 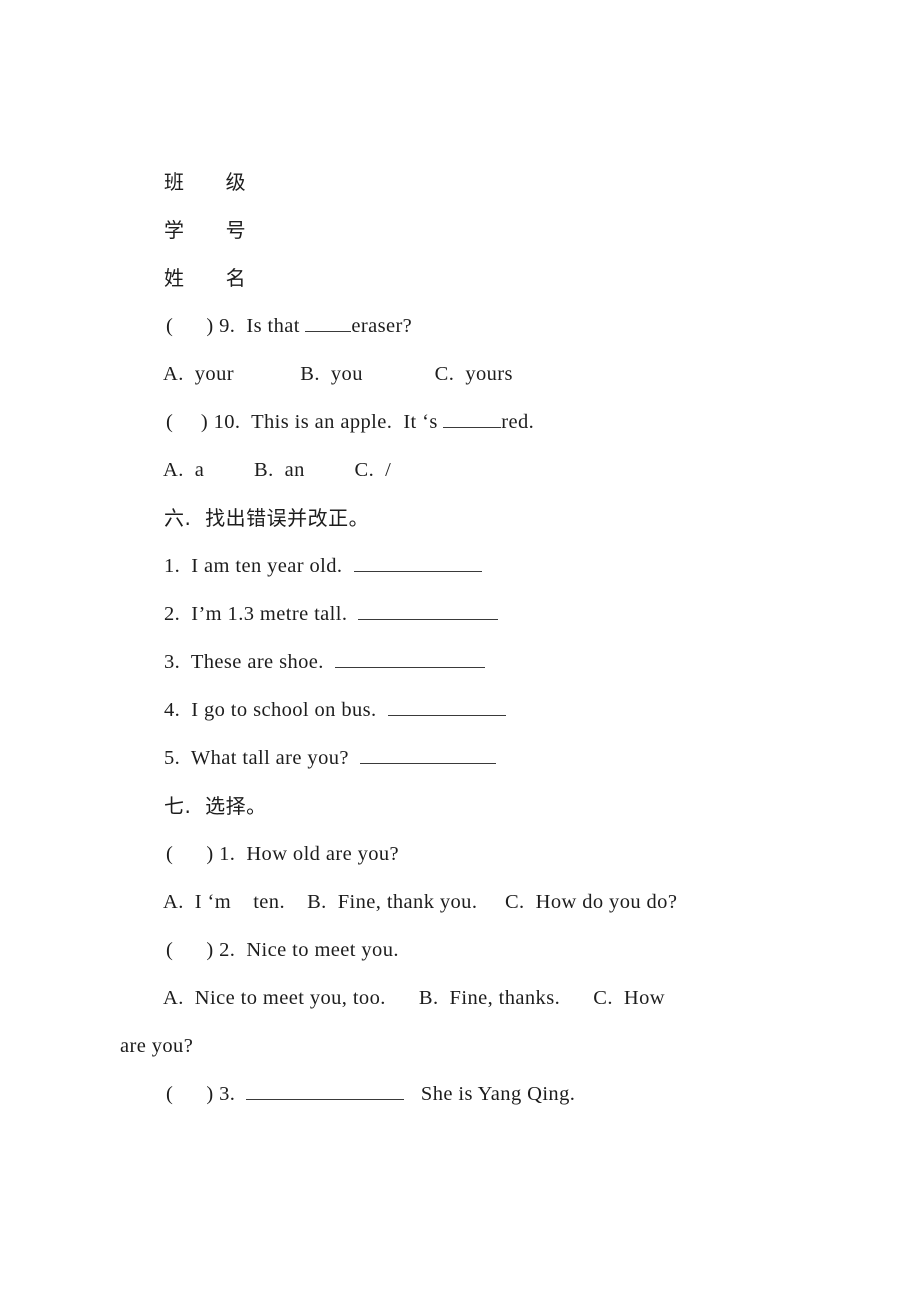 What do you see at coordinates (409, 659) in the screenshot?
I see `section-6-item-3-blank` at bounding box center [409, 659].